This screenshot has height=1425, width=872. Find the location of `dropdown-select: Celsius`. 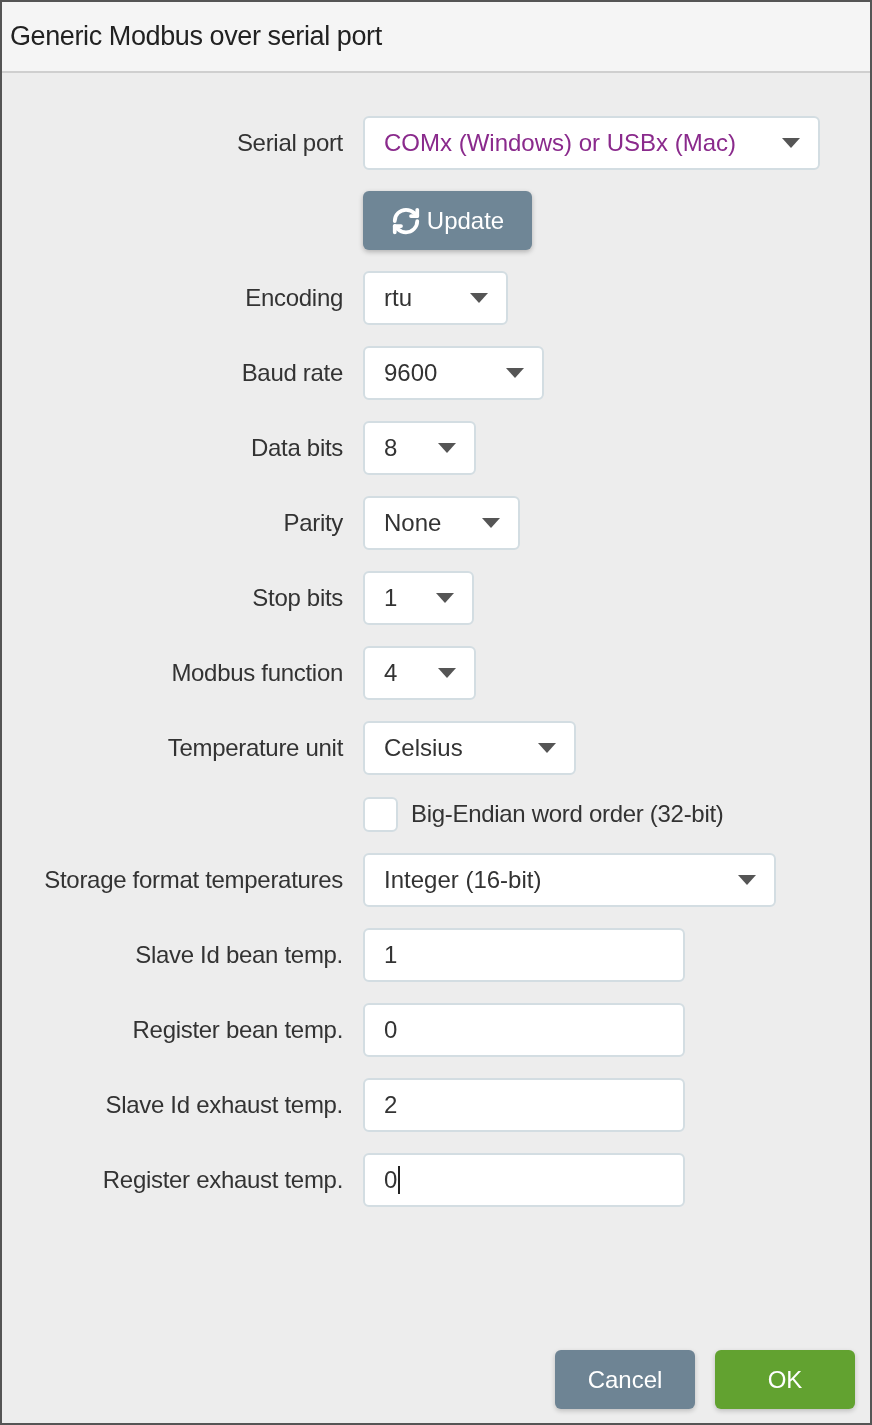

dropdown-select: Celsius is located at coordinates (469, 748).